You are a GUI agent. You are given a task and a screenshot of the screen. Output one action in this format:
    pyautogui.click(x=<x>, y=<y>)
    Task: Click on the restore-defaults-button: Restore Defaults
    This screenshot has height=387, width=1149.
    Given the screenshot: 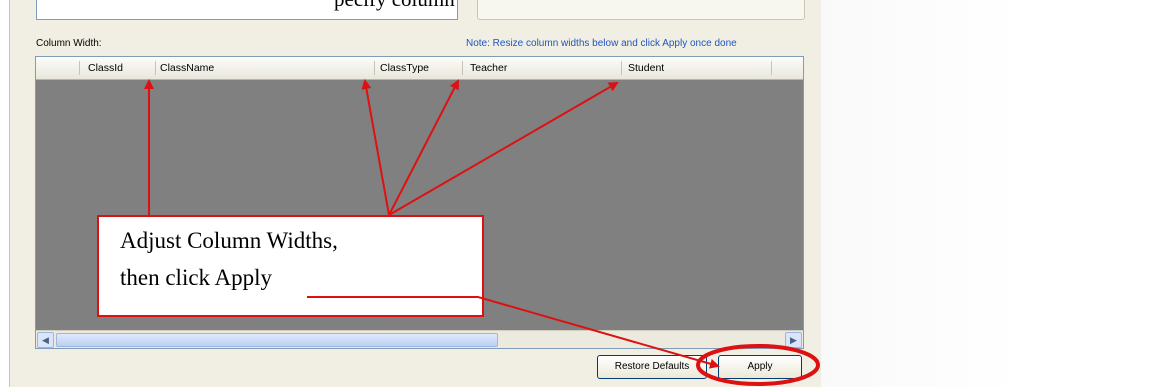 What is the action you would take?
    pyautogui.click(x=652, y=367)
    